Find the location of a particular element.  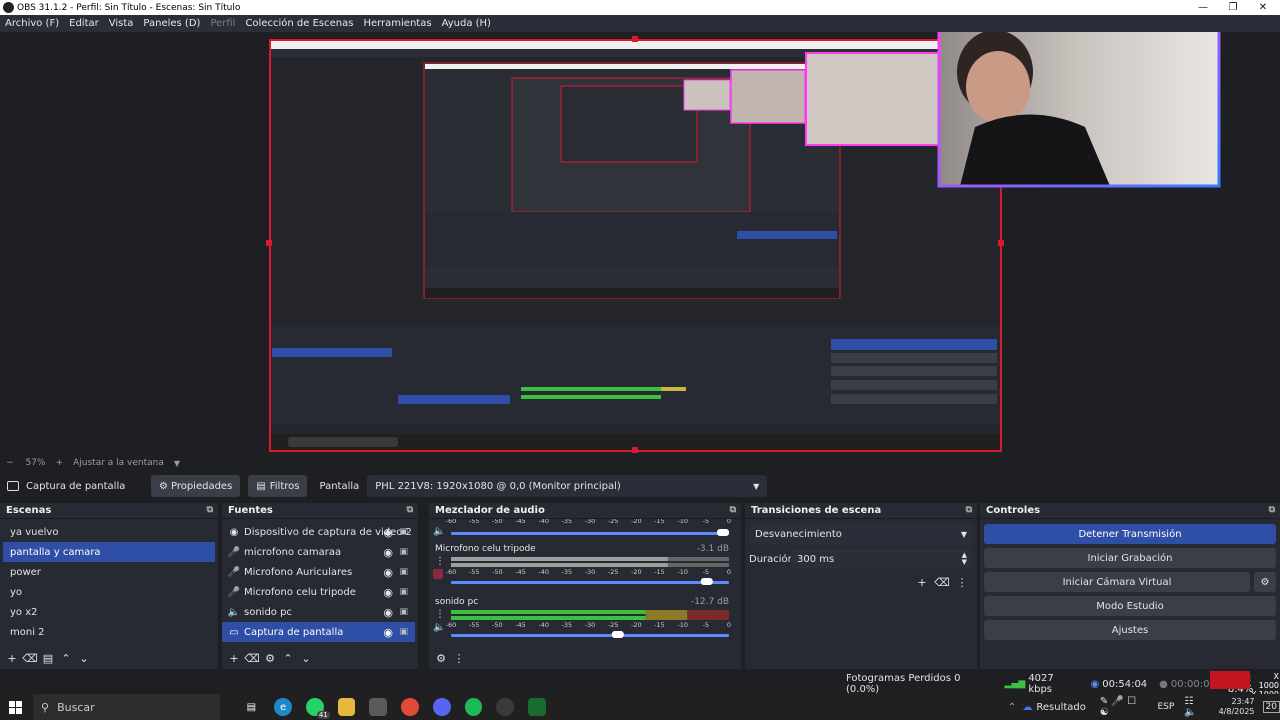

scene-item: yo is located at coordinates (109, 592).